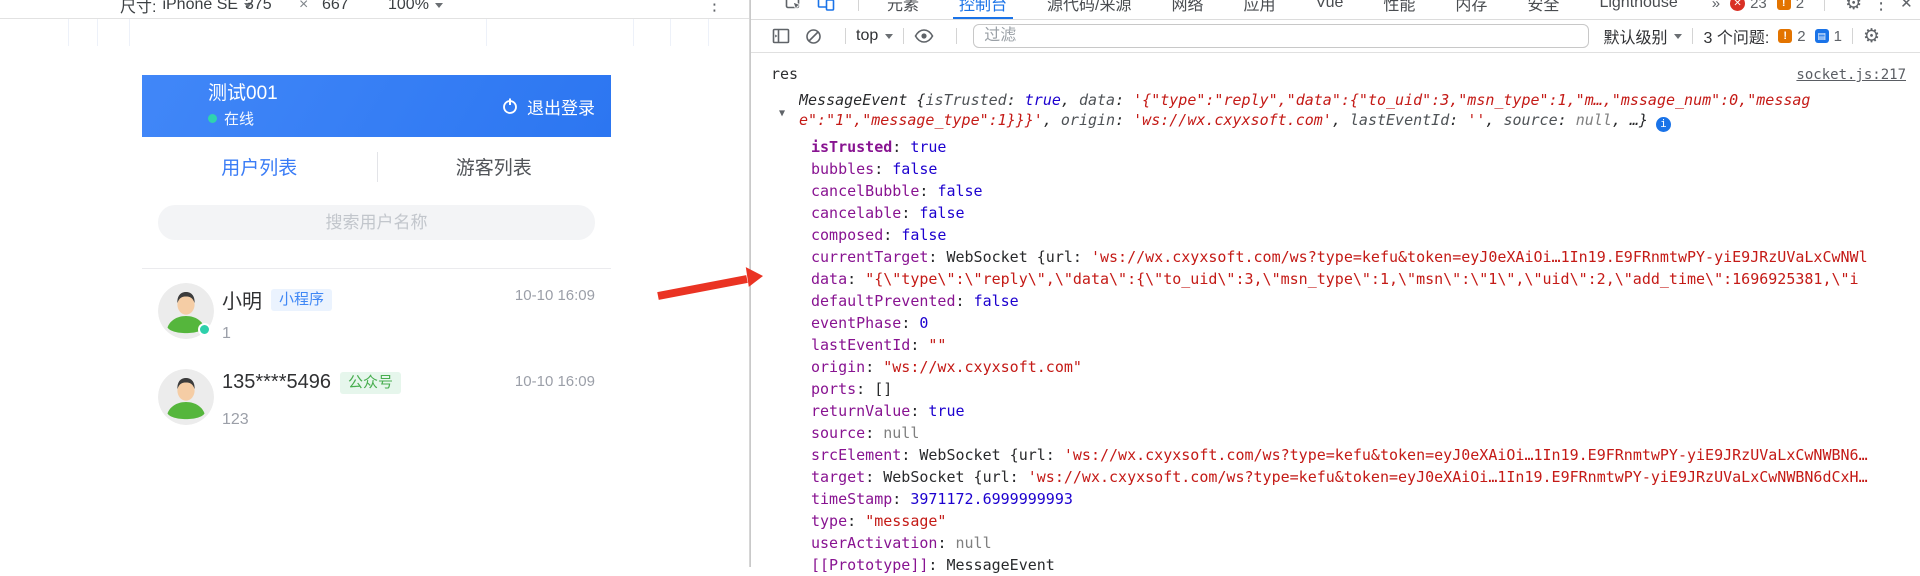  Describe the element at coordinates (259, 166) in the screenshot. I see `app-tab-users: 用户列表` at that location.